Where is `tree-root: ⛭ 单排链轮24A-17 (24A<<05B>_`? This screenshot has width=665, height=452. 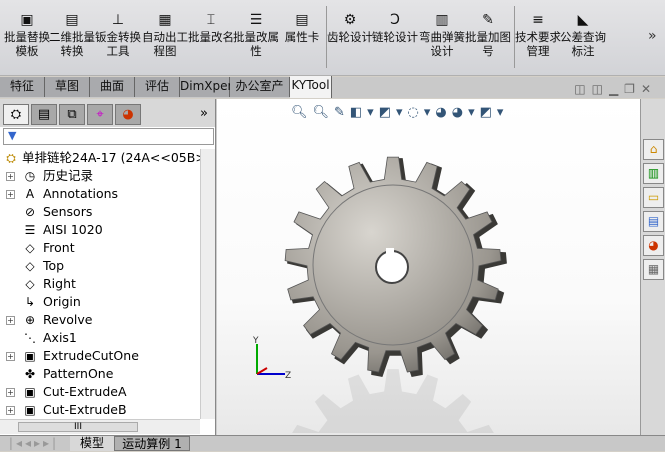
tree-root: ⛭ 单排链轮24A-17 (24A<<05B>_ is located at coordinates (100, 158).